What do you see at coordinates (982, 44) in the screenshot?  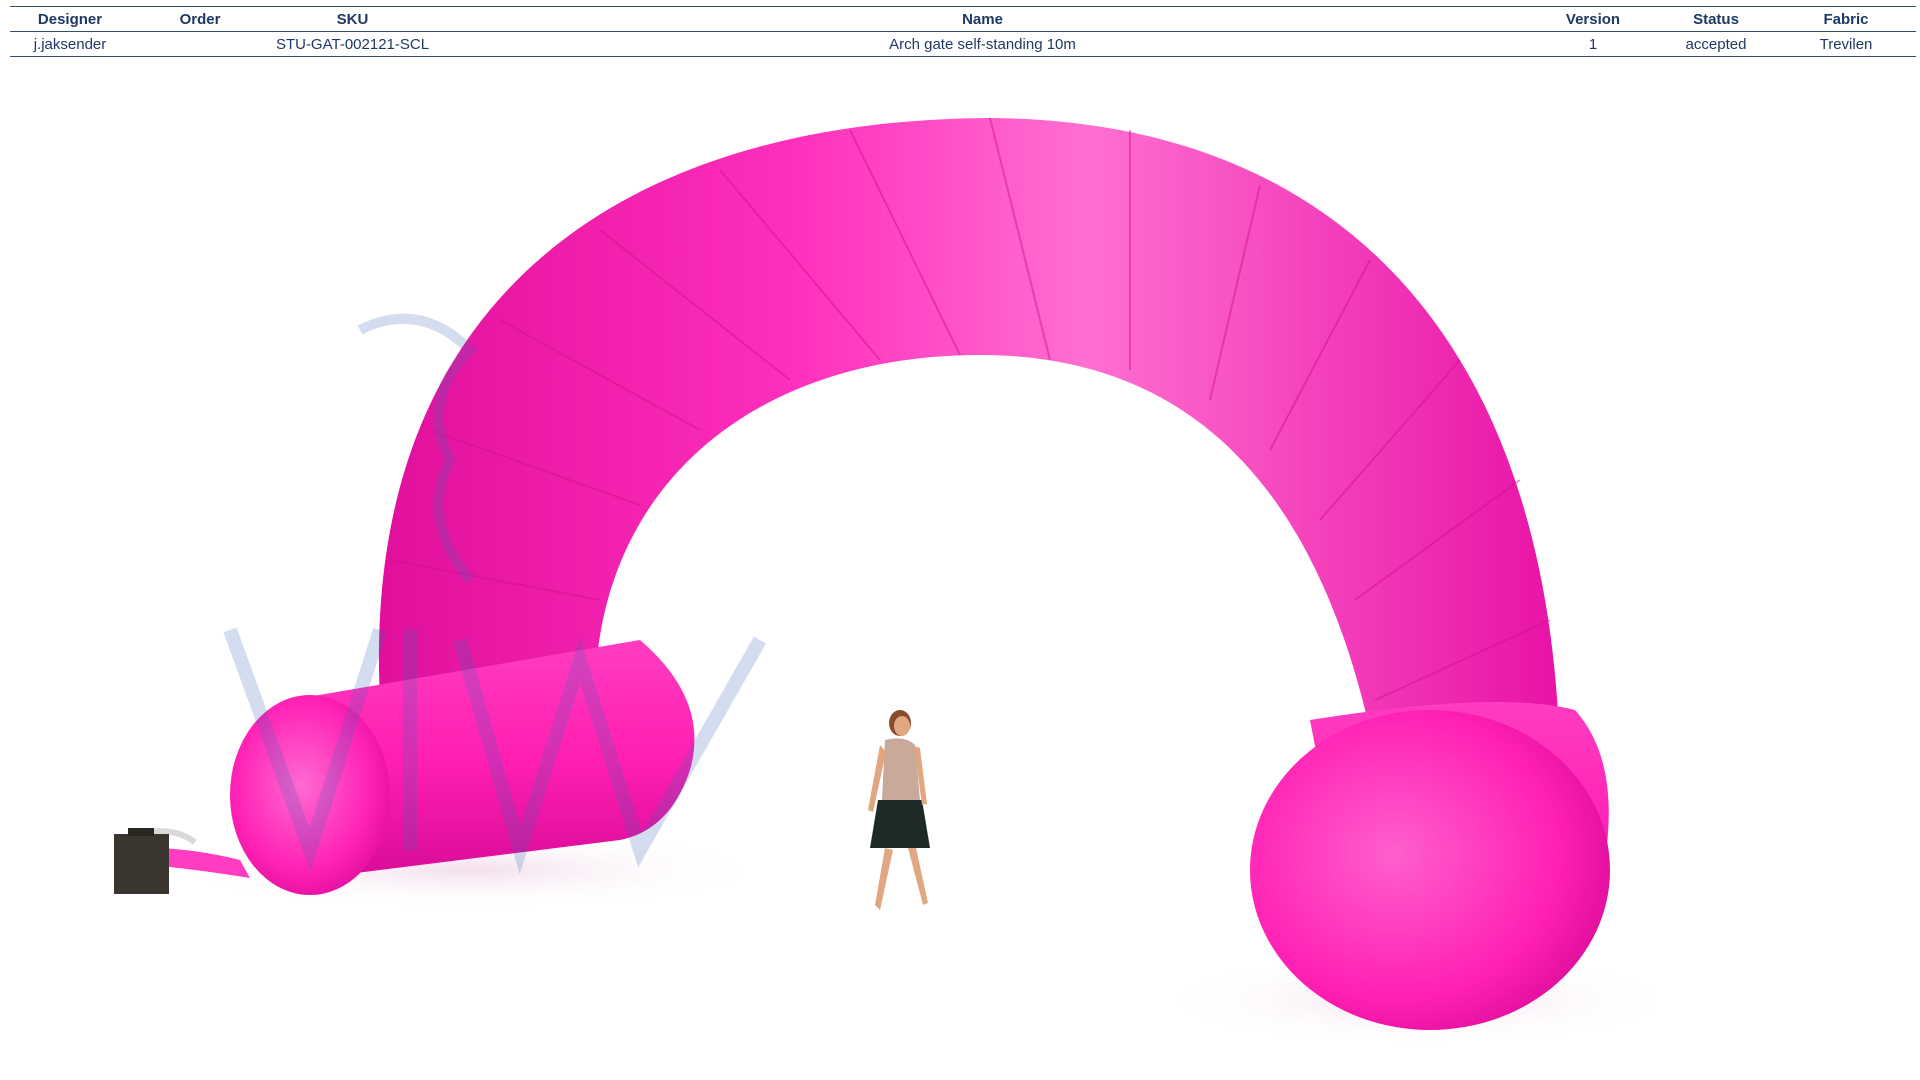 I see `cell-name: Arch gate self-standing 10m` at bounding box center [982, 44].